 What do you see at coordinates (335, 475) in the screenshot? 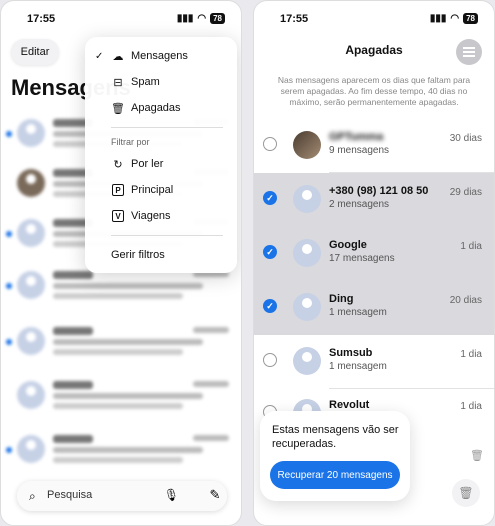
I see `recover-button: Recuperar 20 mensagens` at bounding box center [335, 475].